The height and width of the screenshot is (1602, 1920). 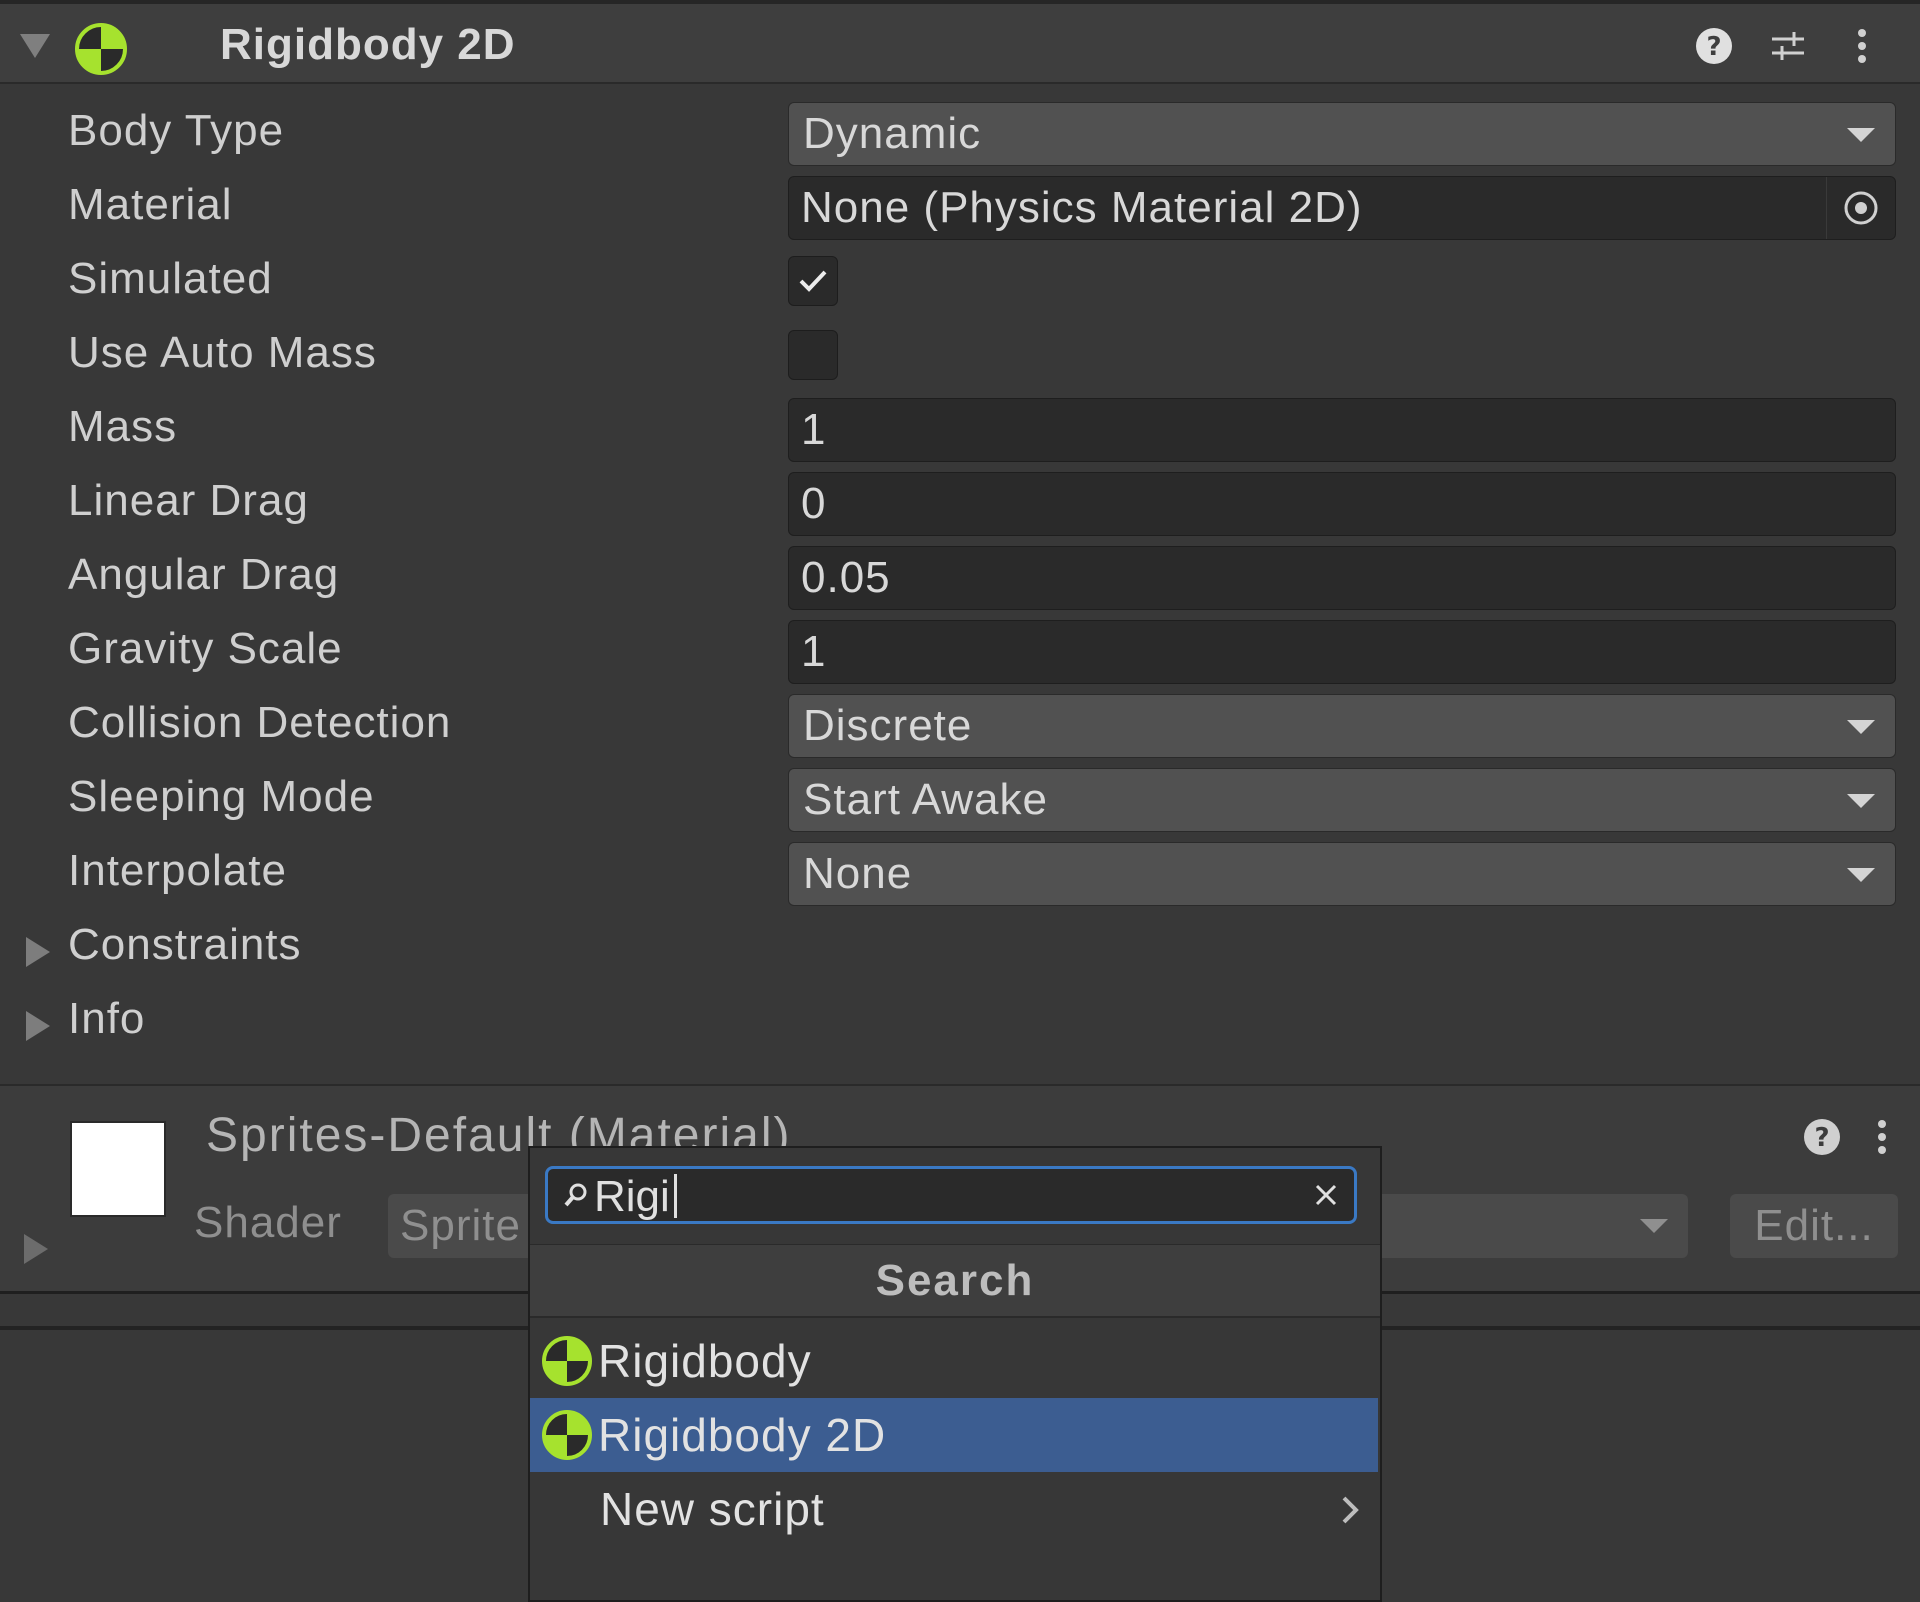 I want to click on simulated-checkbox, so click(x=813, y=281).